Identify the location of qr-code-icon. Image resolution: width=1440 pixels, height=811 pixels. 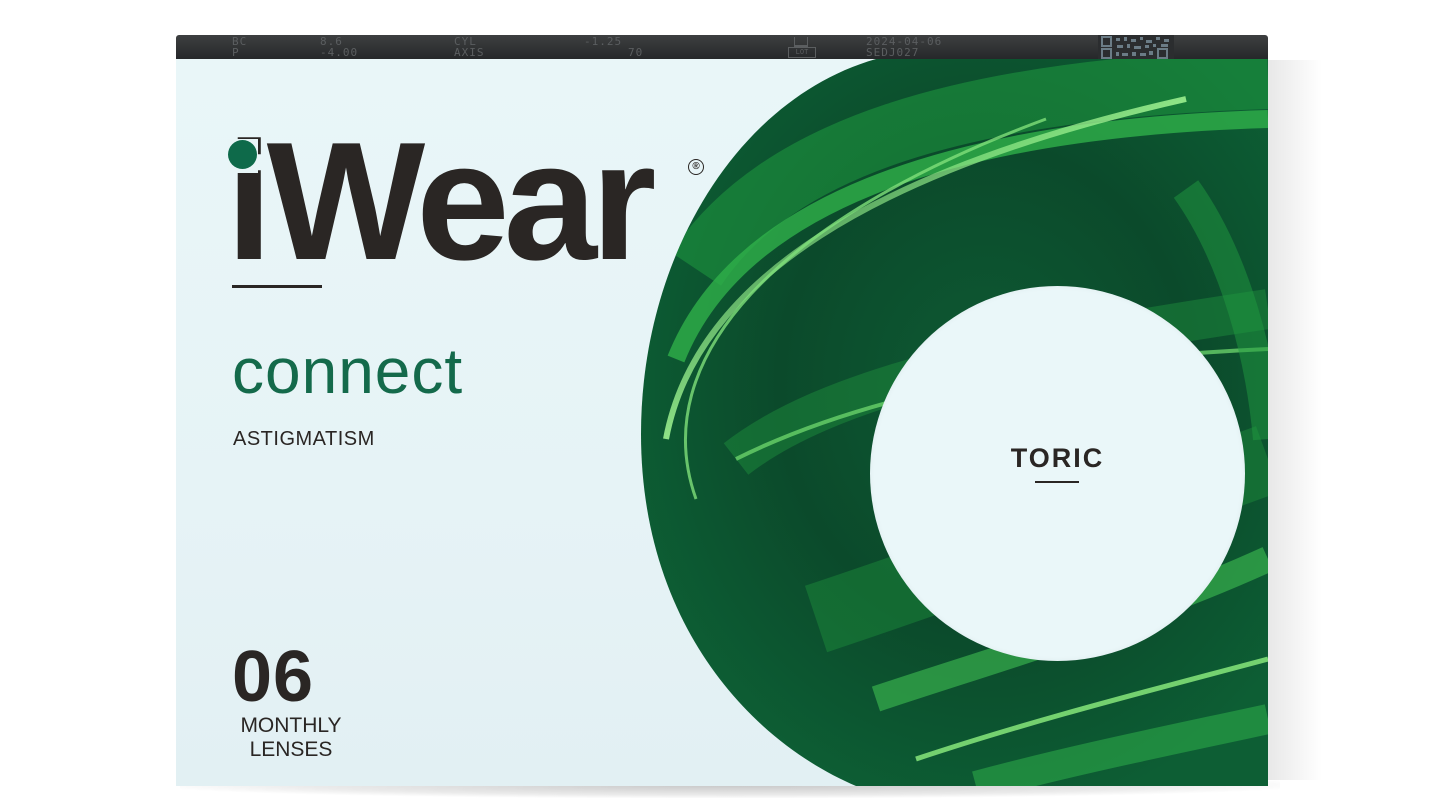
(1136, 47).